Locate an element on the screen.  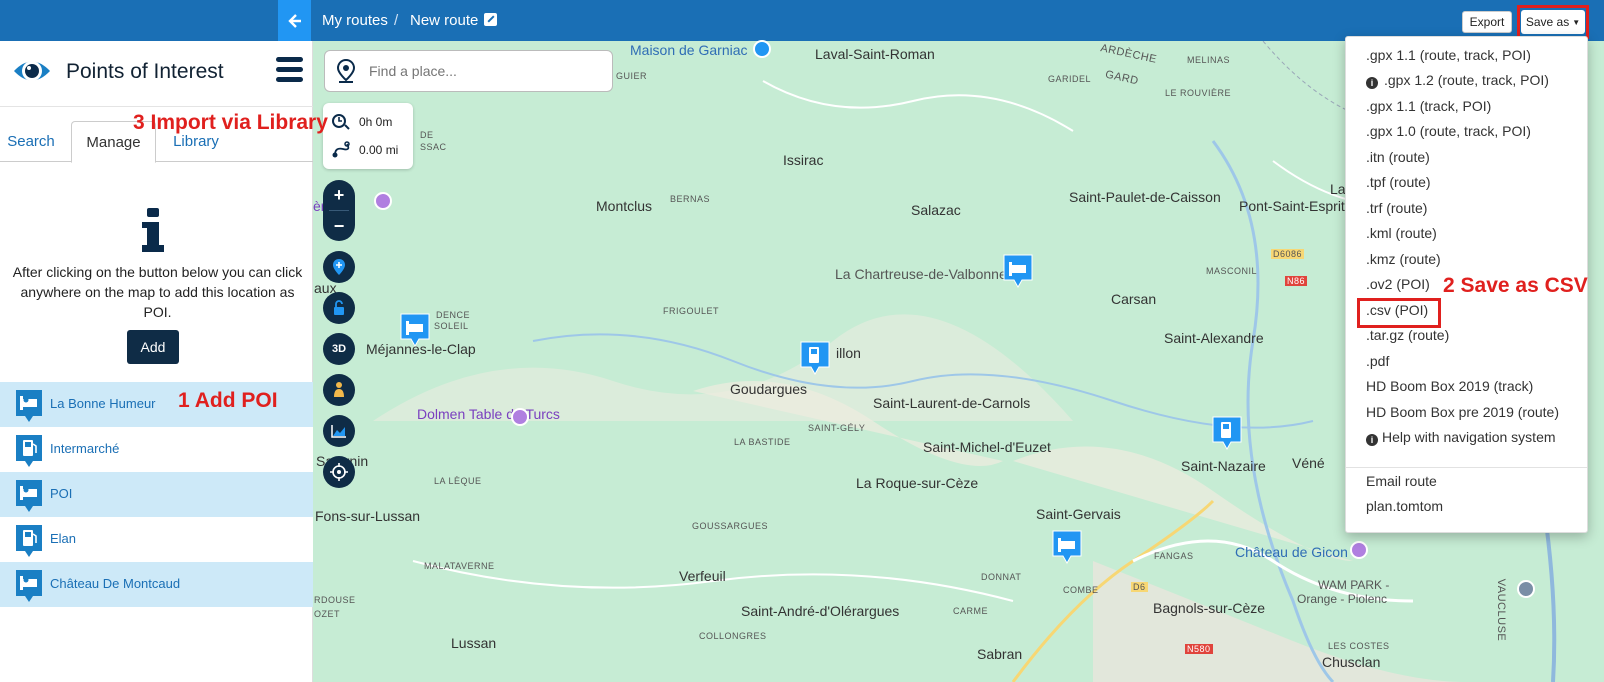
menu-item-trf-route: .trf (route) is located at coordinates (1396, 208).